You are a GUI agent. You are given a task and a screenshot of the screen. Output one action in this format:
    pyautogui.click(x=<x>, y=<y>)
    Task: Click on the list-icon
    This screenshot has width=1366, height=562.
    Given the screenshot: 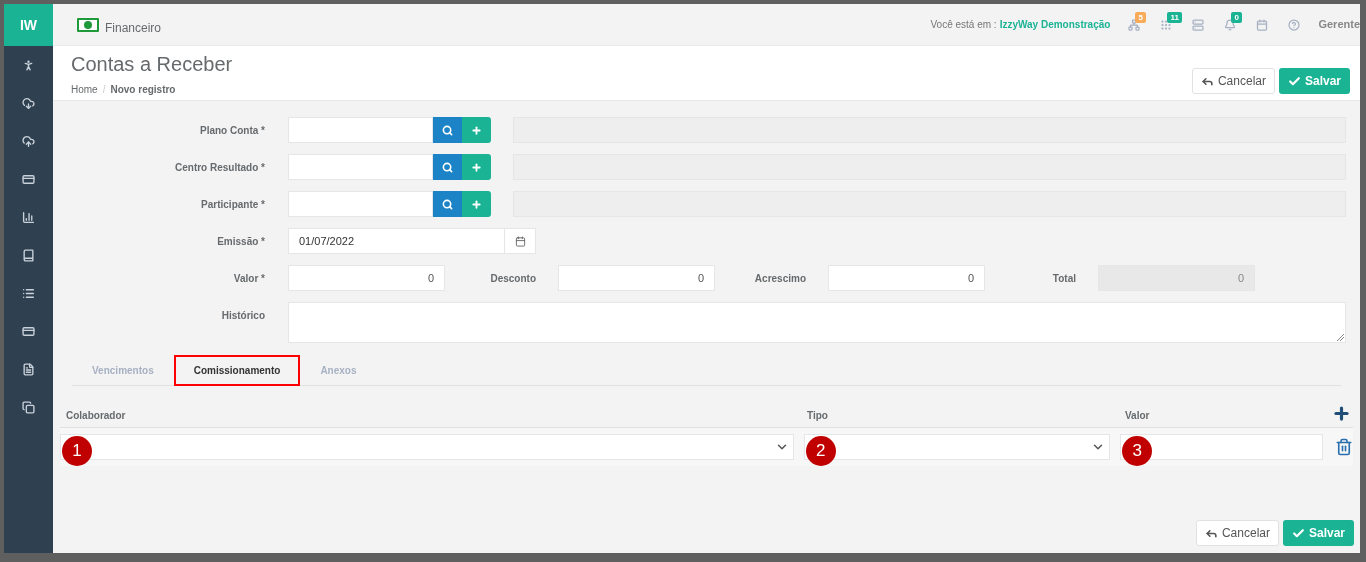 What is the action you would take?
    pyautogui.click(x=28, y=293)
    